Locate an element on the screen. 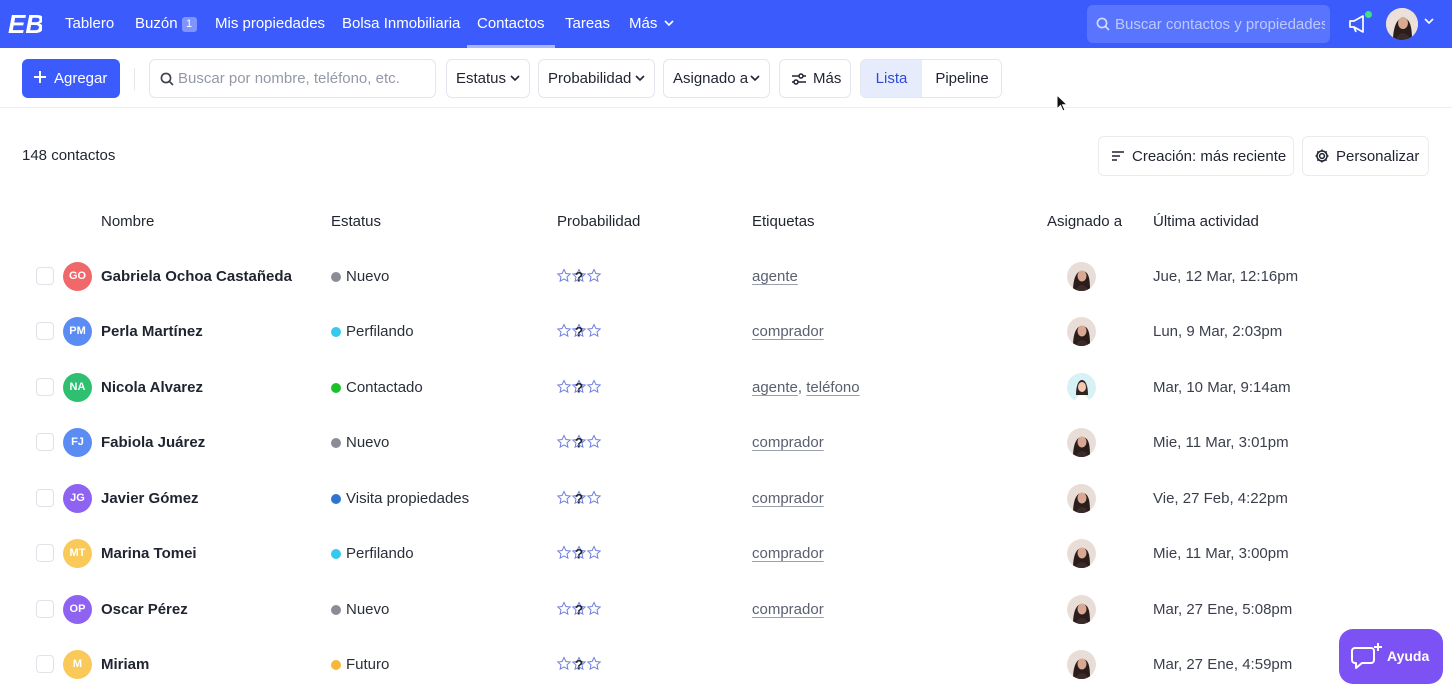 The width and height of the screenshot is (1452, 693). probability-filter-button: Probabilidad is located at coordinates (596, 78).